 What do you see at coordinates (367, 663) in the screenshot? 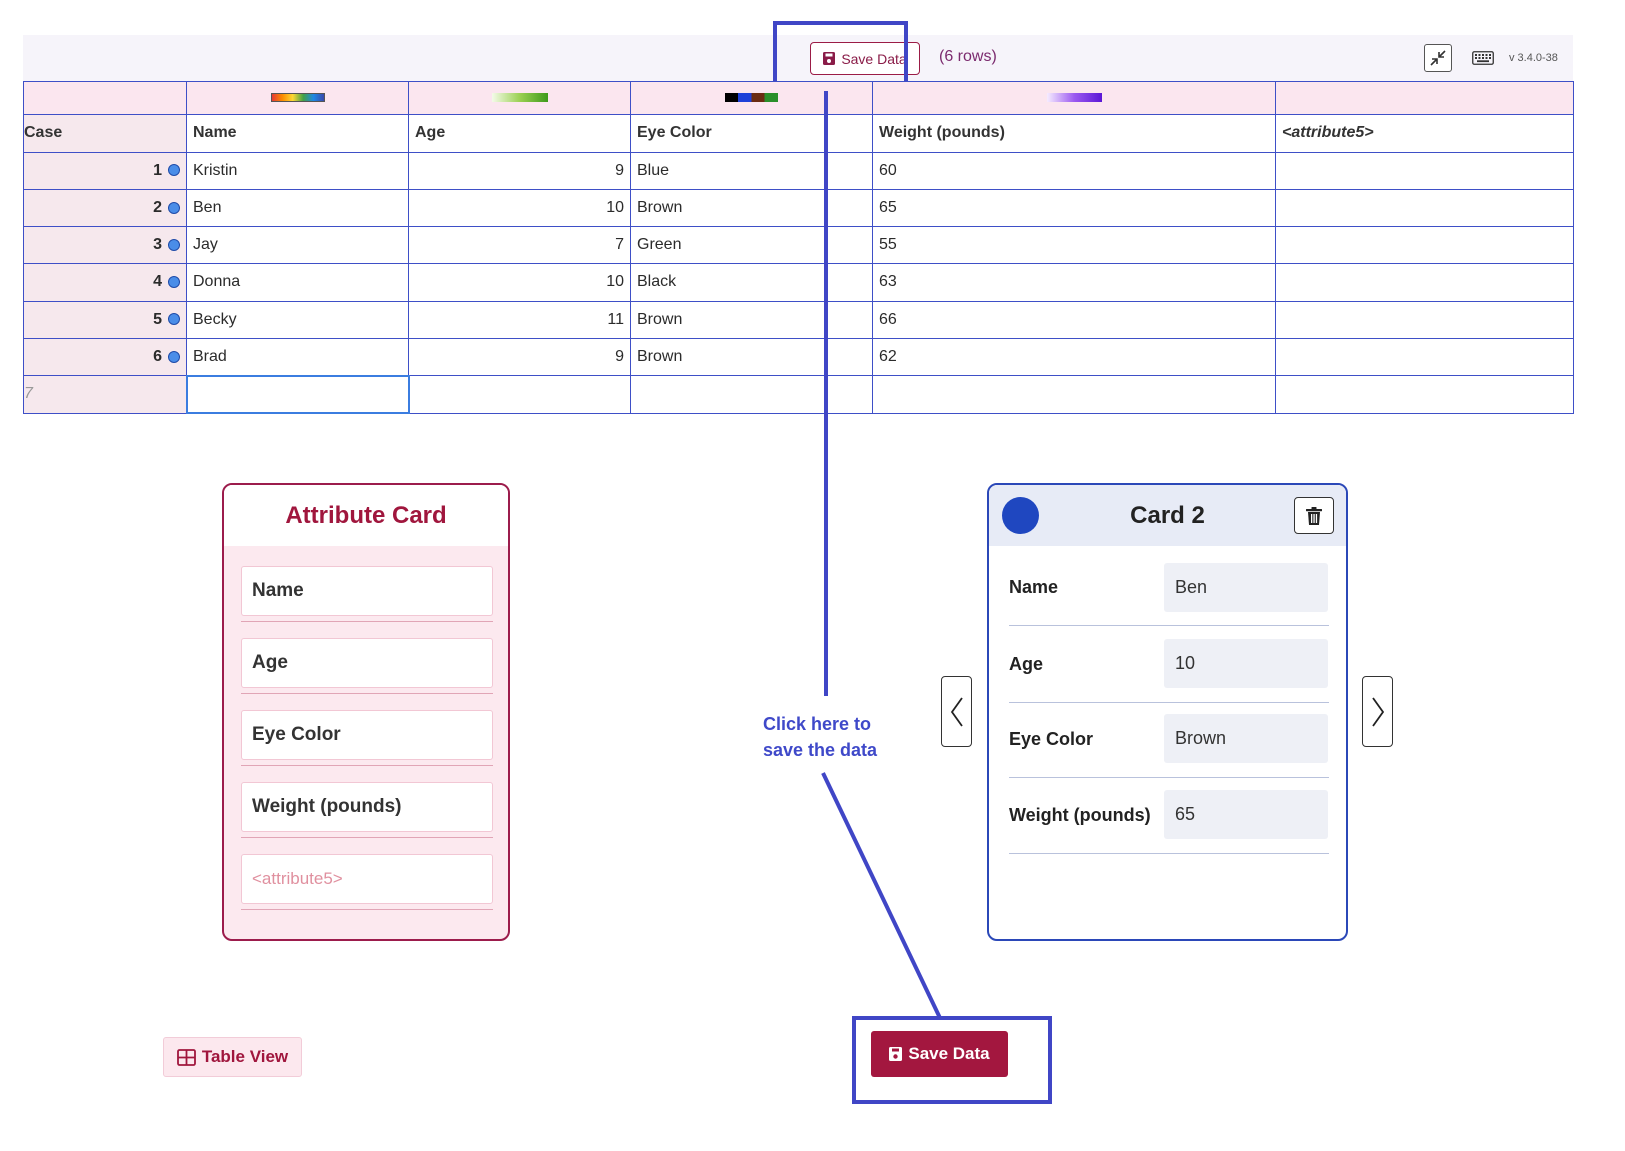
I see `attribute-field-age: Age` at bounding box center [367, 663].